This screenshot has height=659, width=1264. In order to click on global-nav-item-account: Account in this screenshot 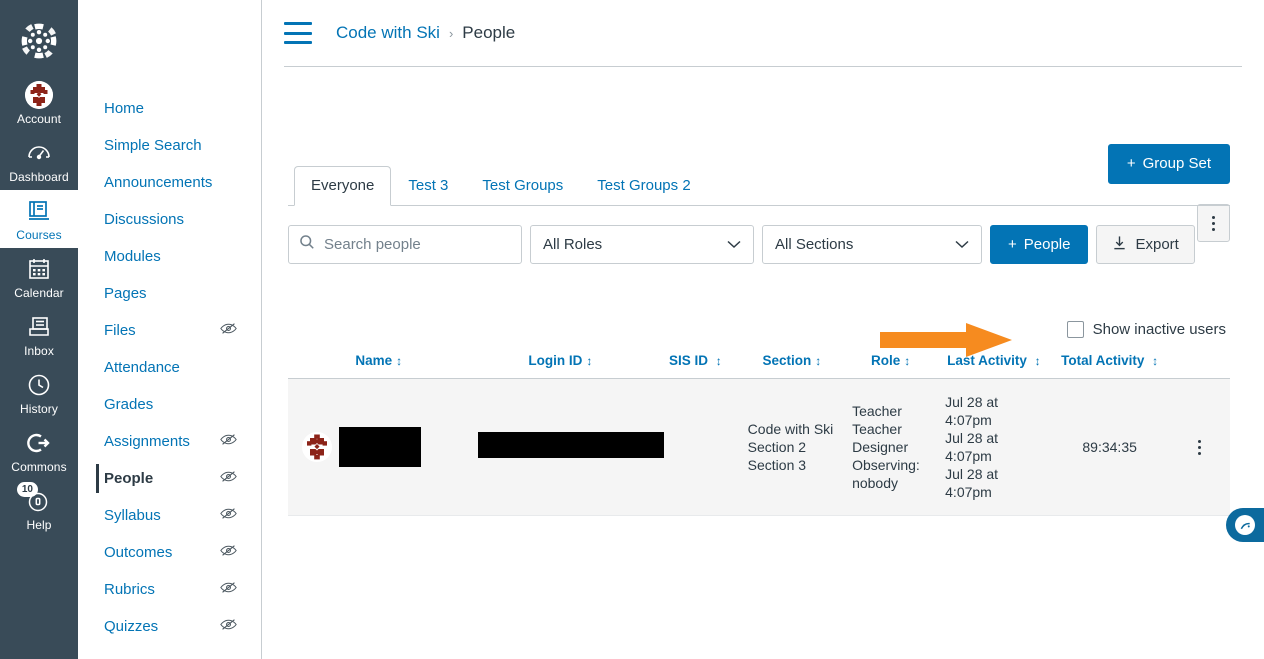, I will do `click(39, 103)`.